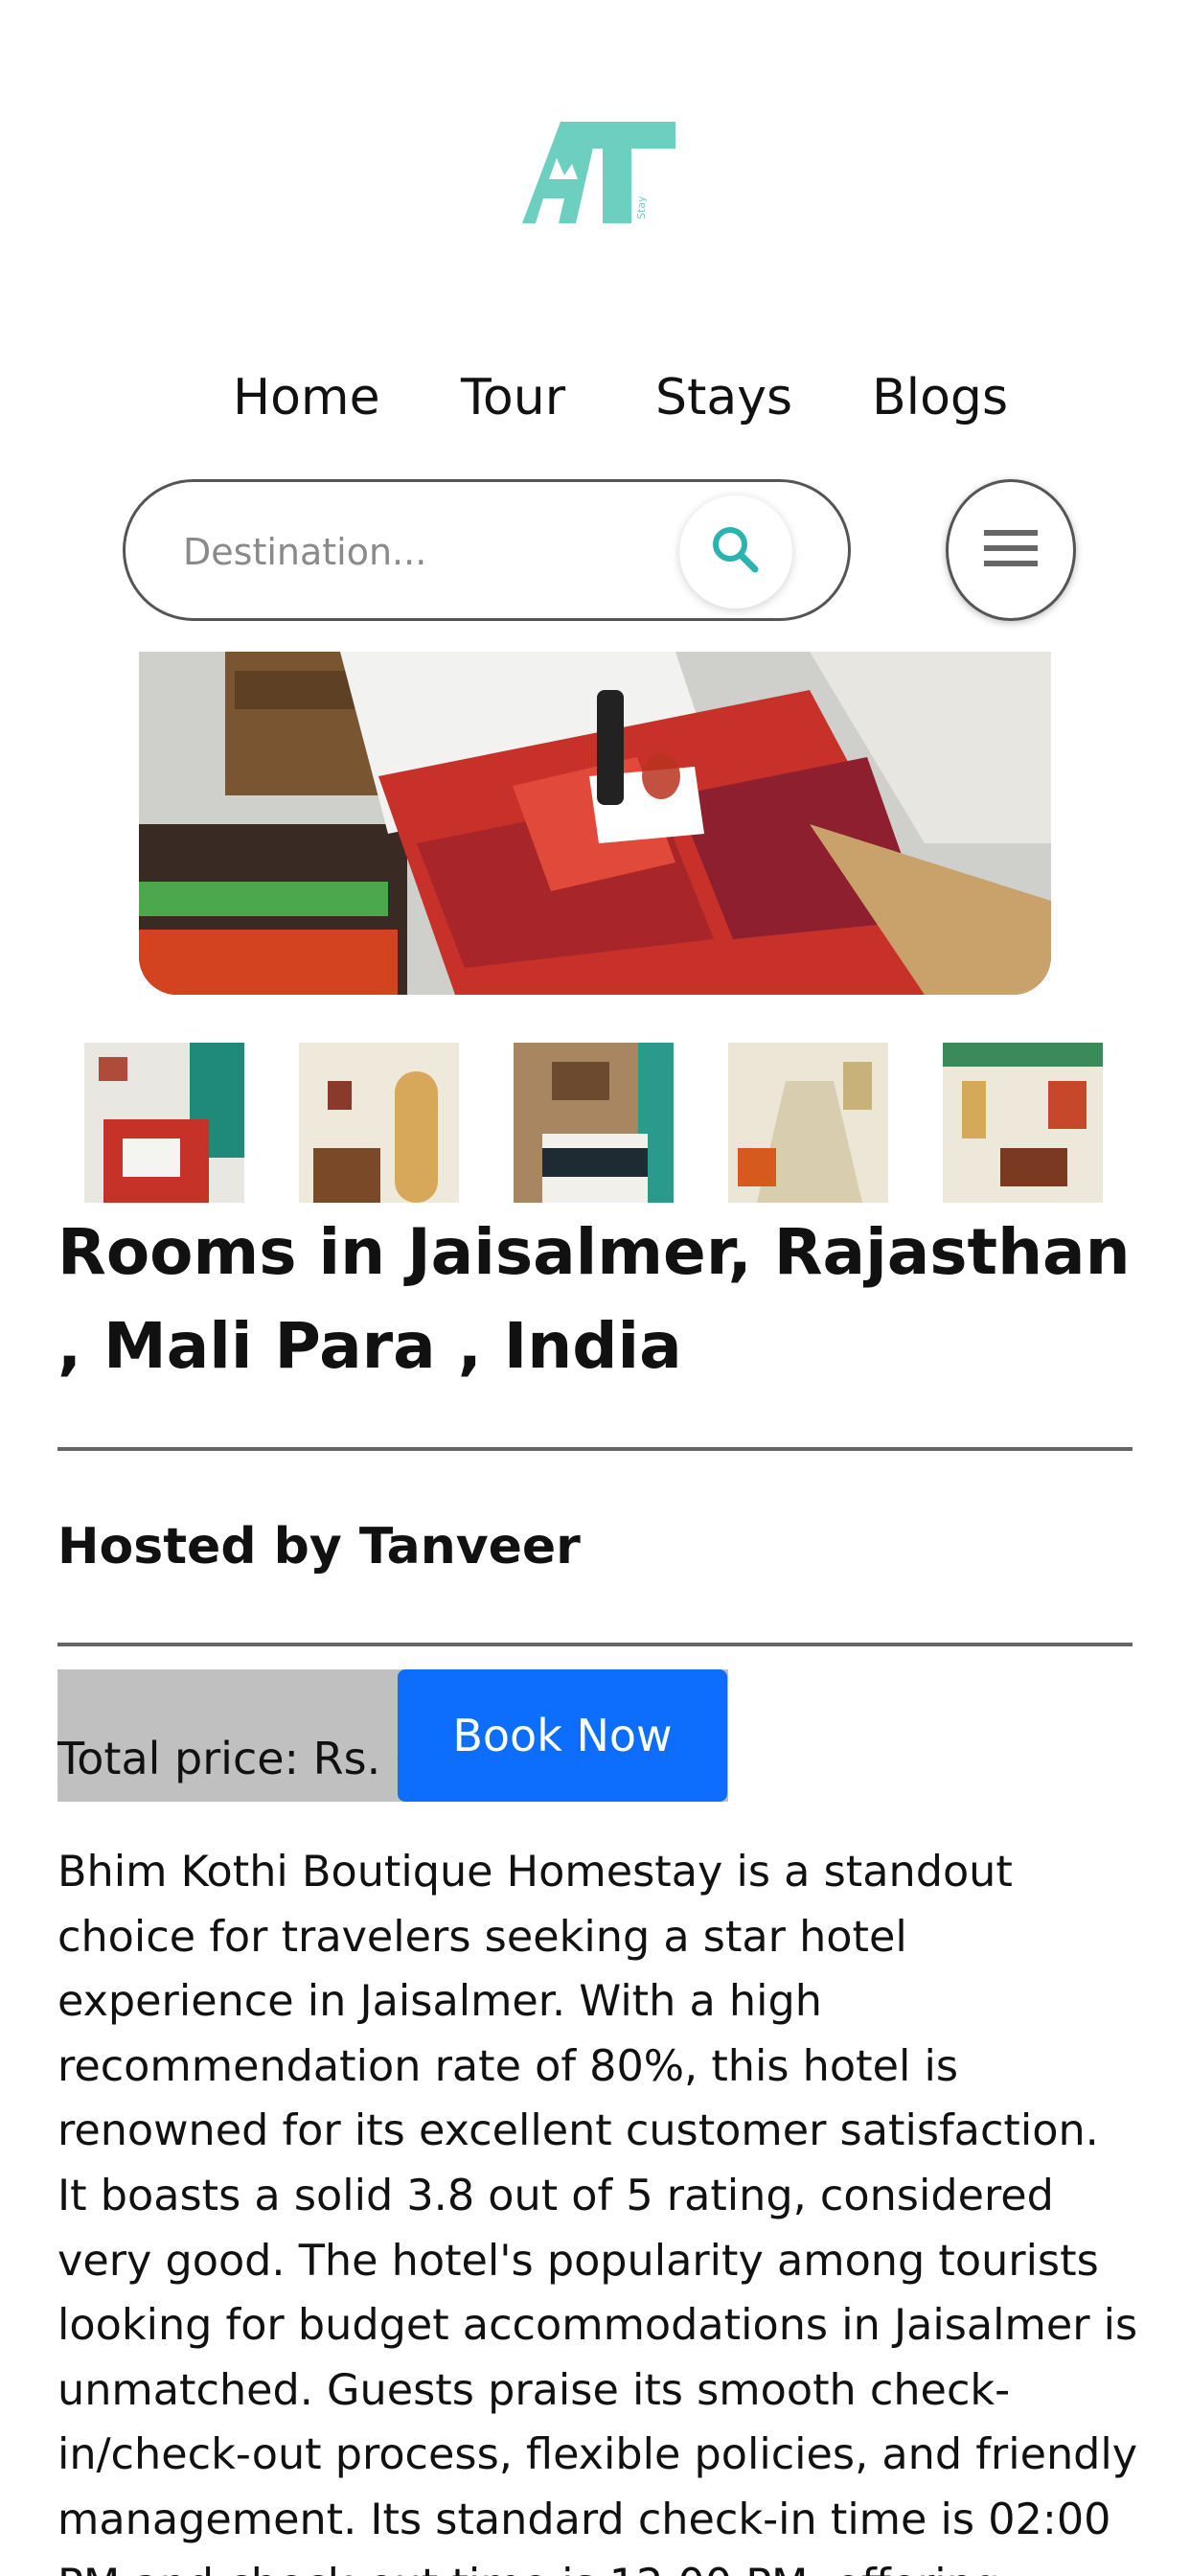 The height and width of the screenshot is (2576, 1190). Describe the element at coordinates (595, 397) in the screenshot. I see `main-nav: Home Tour Stays Blogs` at that location.